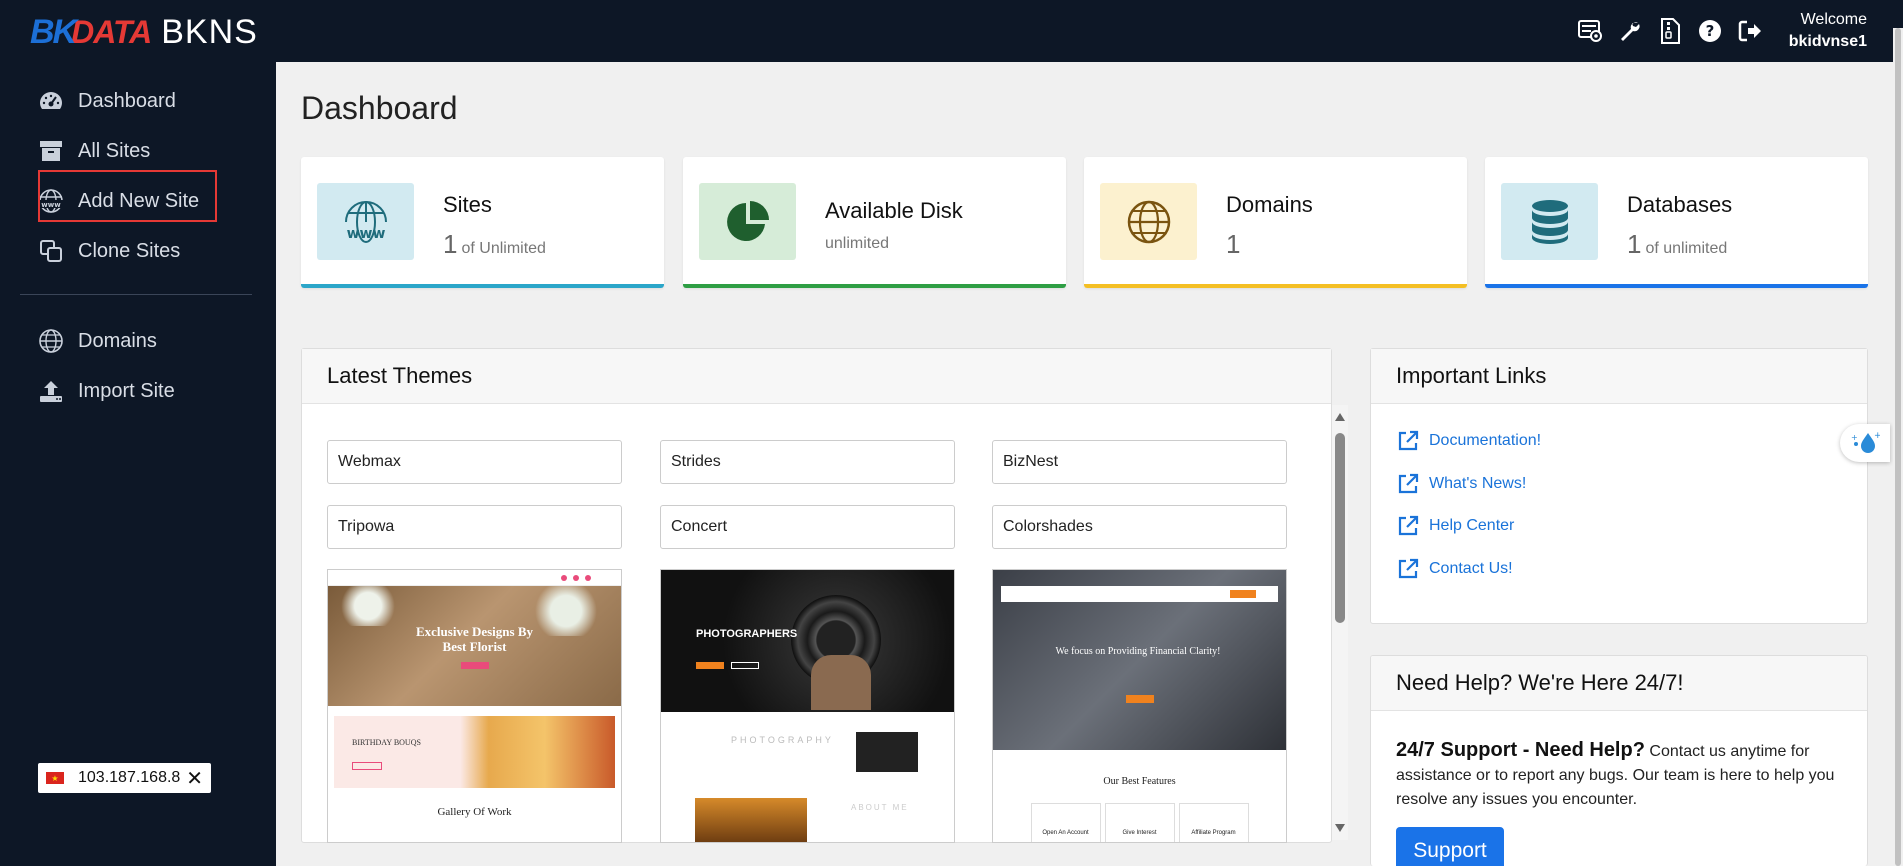 This screenshot has width=1903, height=866. Describe the element at coordinates (94, 151) in the screenshot. I see `sidebar-item-all-sites: All Sites` at that location.